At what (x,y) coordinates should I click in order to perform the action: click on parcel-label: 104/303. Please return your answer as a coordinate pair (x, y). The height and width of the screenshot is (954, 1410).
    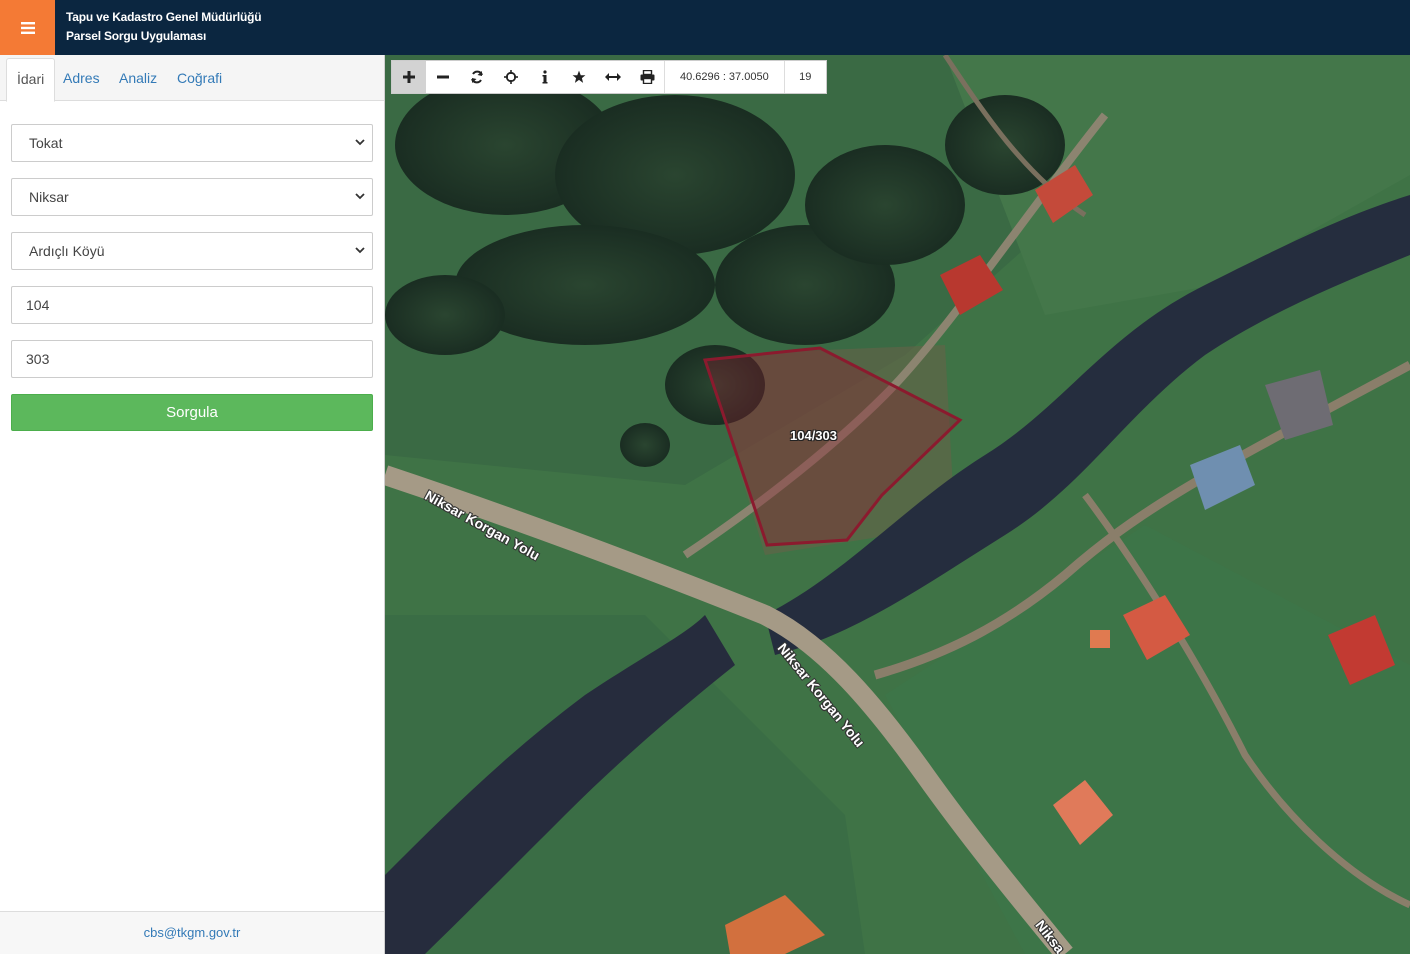
    Looking at the image, I should click on (813, 435).